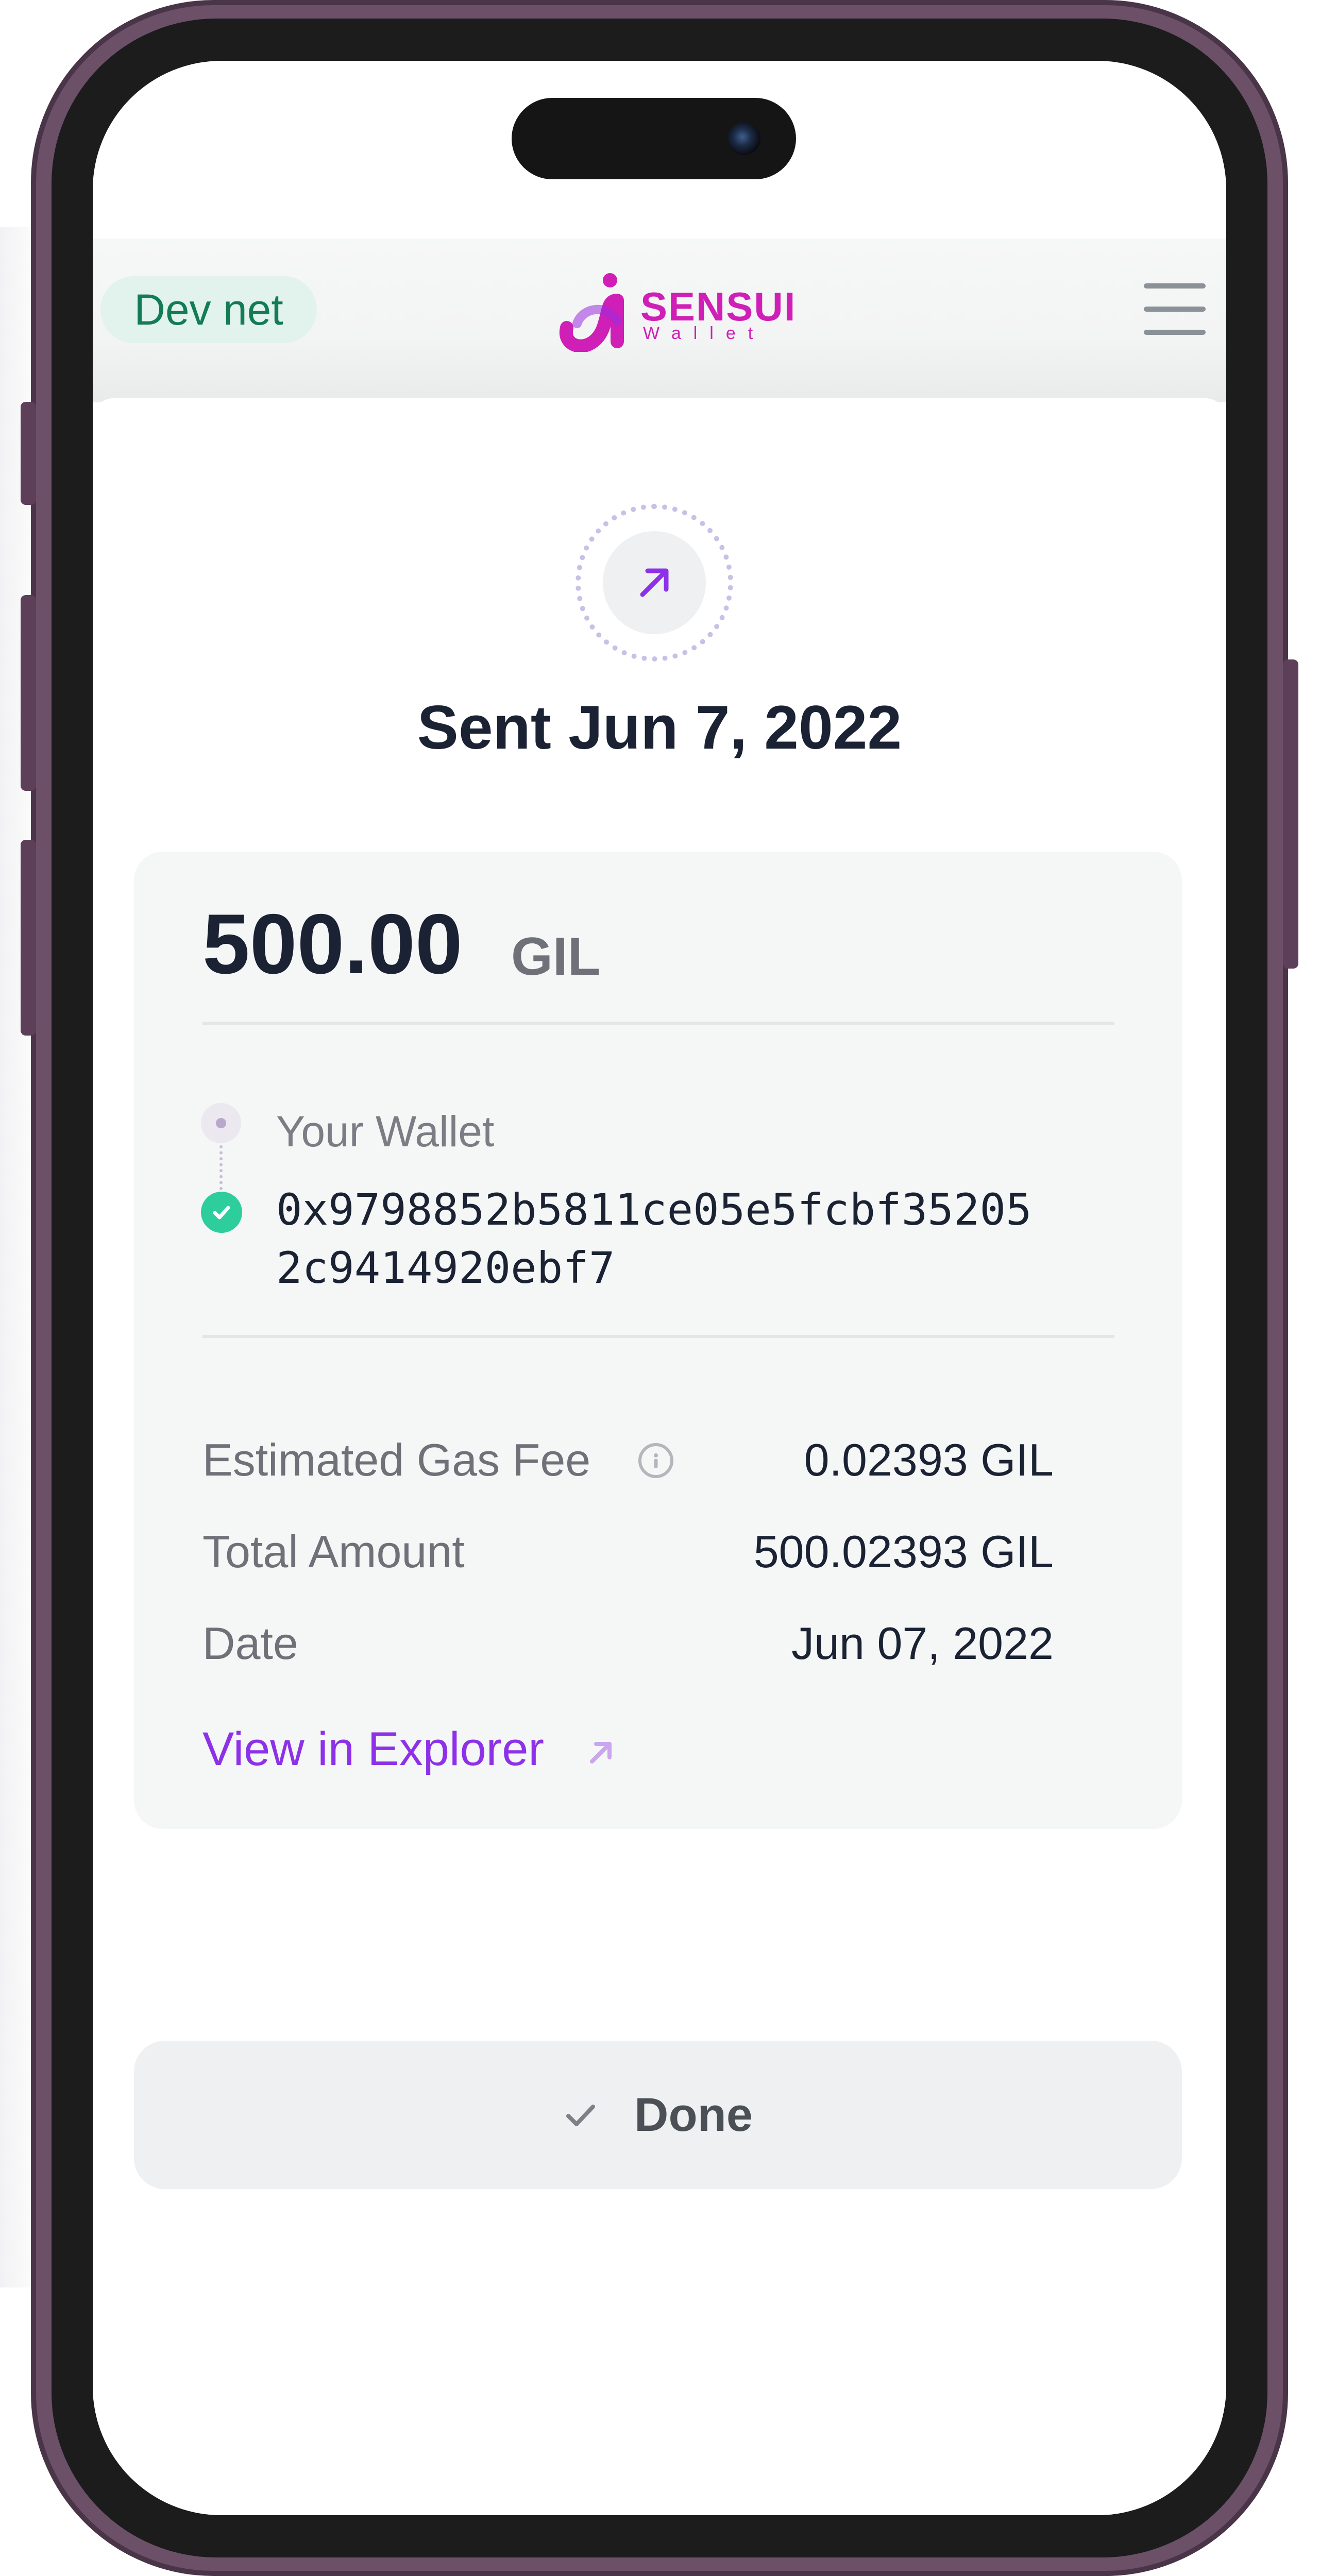  Describe the element at coordinates (659, 728) in the screenshot. I see `transaction-title: Sent Jun 7, 2022` at that location.